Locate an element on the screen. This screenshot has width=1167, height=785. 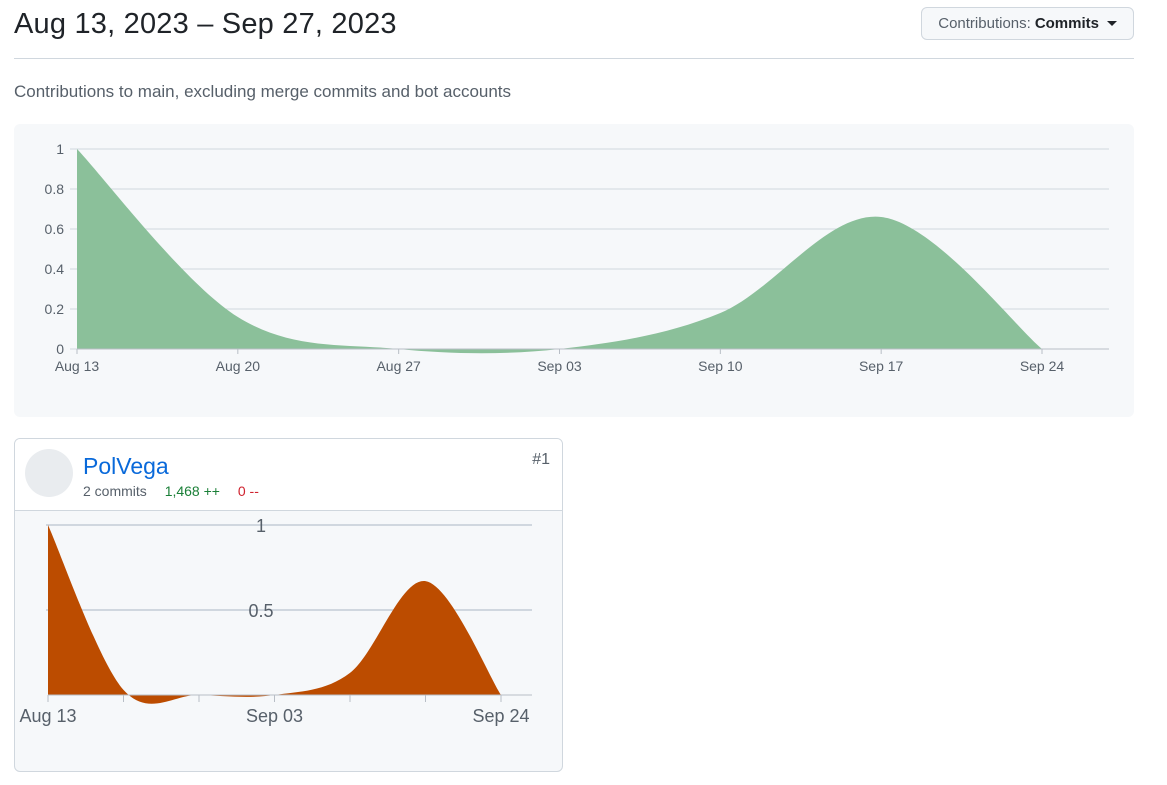
x-tick-label: Sep 10 is located at coordinates (720, 366).